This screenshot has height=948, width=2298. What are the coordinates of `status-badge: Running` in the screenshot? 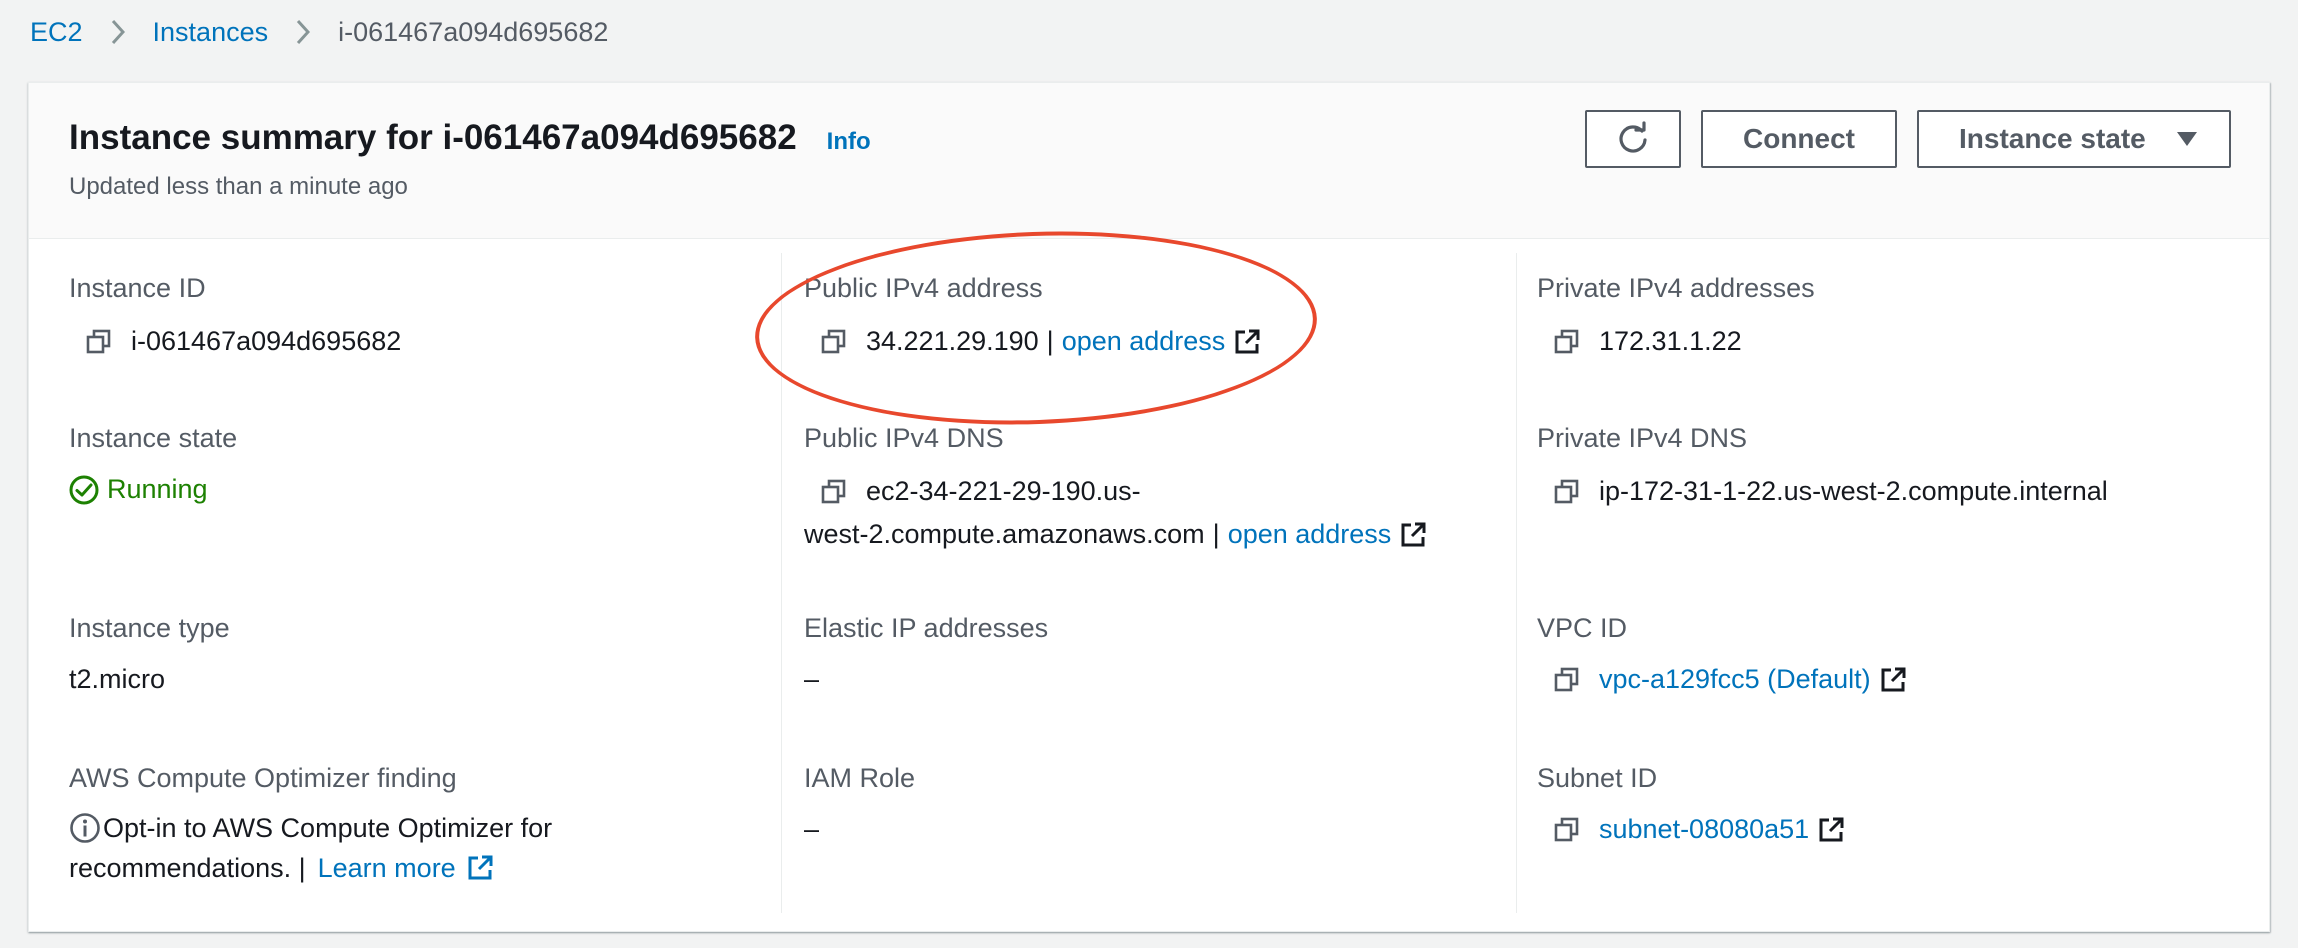 It's located at (153, 489).